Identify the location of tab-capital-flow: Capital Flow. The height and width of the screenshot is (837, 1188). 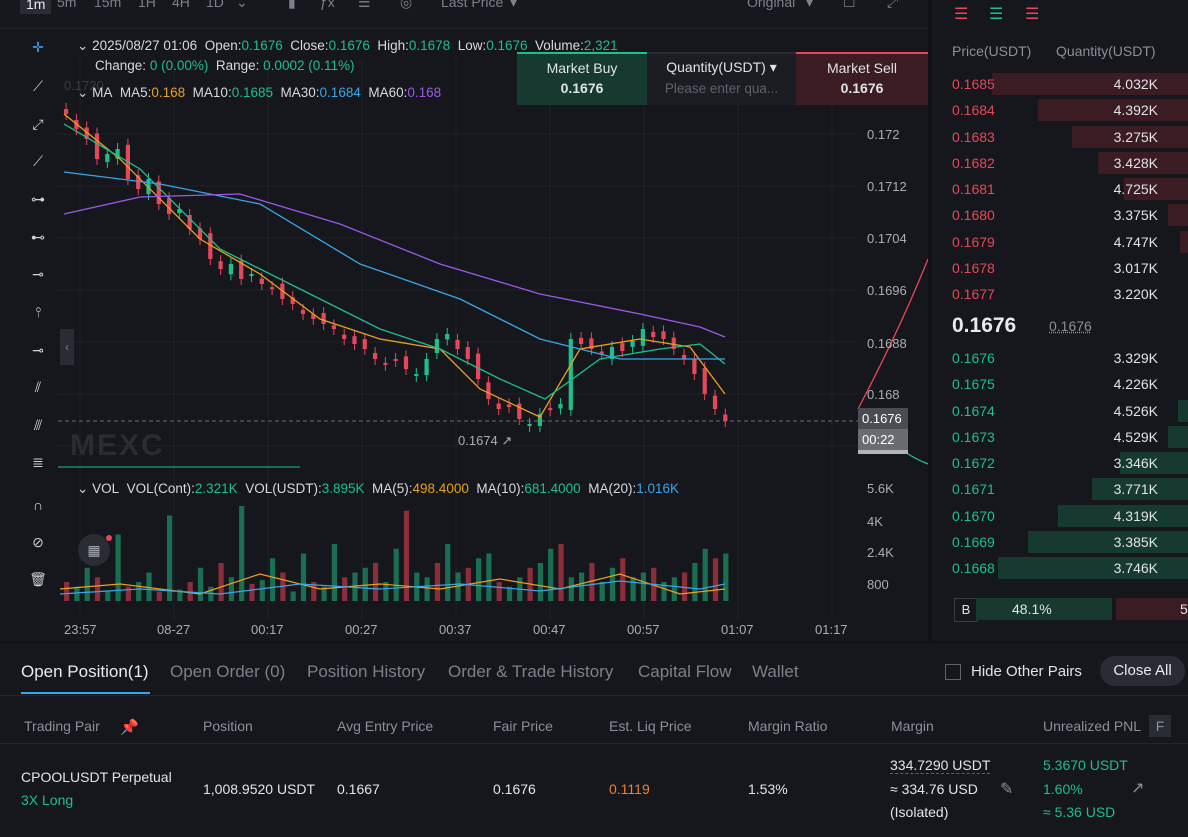
(685, 672).